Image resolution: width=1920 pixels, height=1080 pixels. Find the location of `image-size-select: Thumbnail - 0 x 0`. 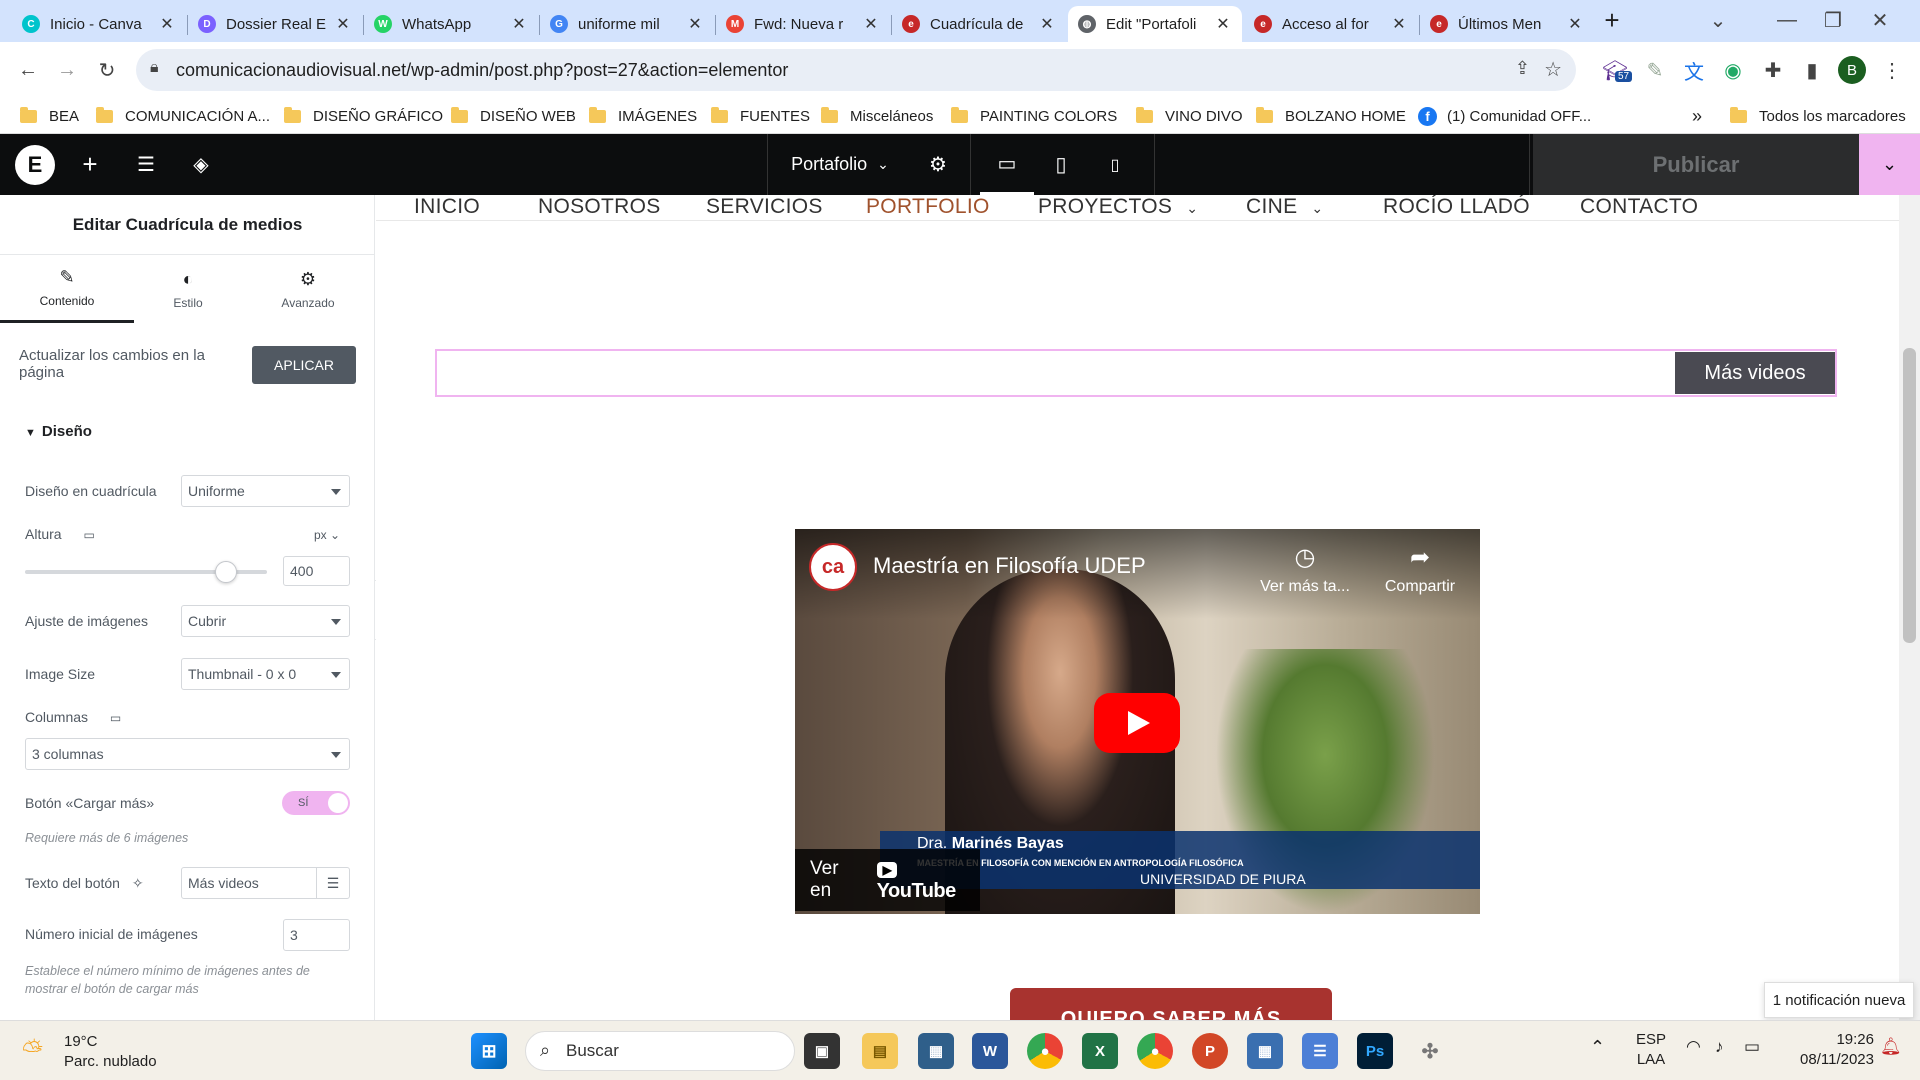

image-size-select: Thumbnail - 0 x 0 is located at coordinates (265, 674).